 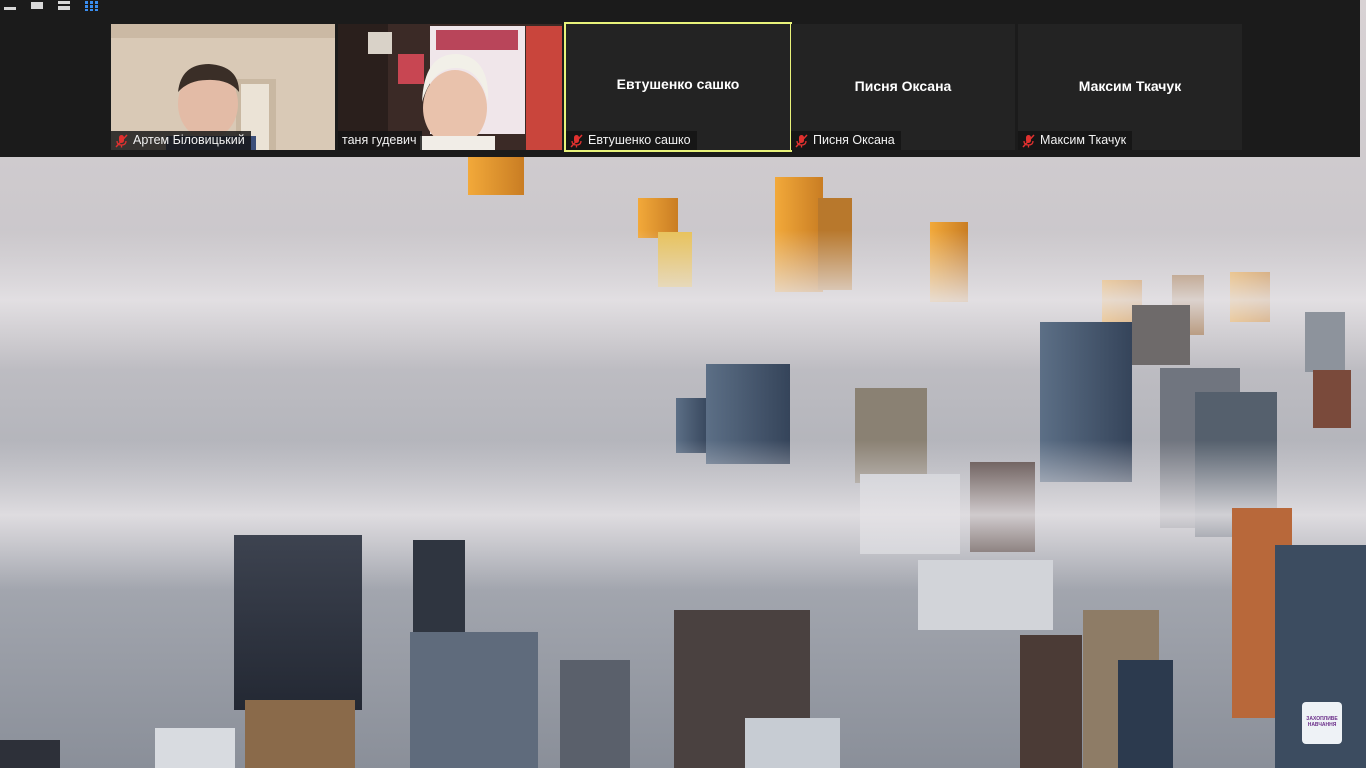 I want to click on single-view-icon, so click(x=37, y=6).